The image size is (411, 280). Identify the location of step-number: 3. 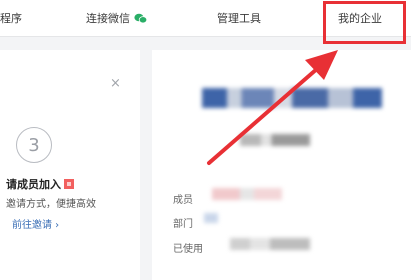
(34, 145).